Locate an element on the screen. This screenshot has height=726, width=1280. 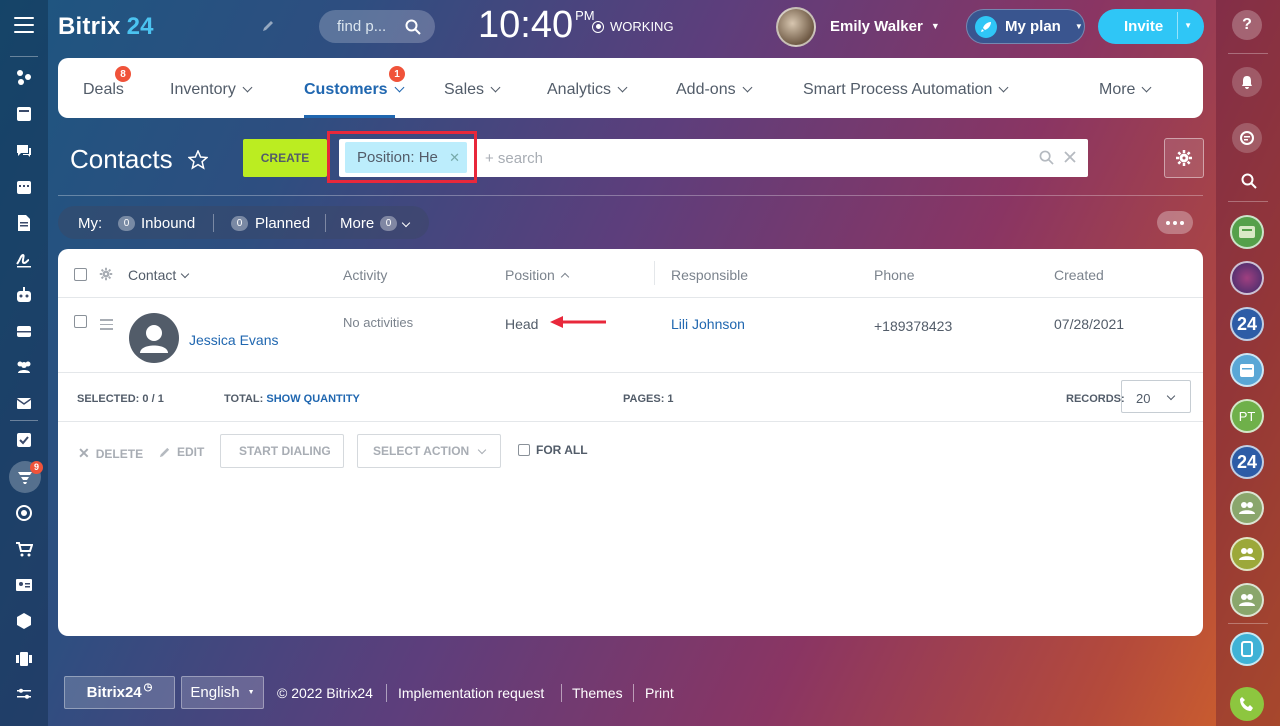
sidebar-search-icon is located at coordinates (1249, 183).